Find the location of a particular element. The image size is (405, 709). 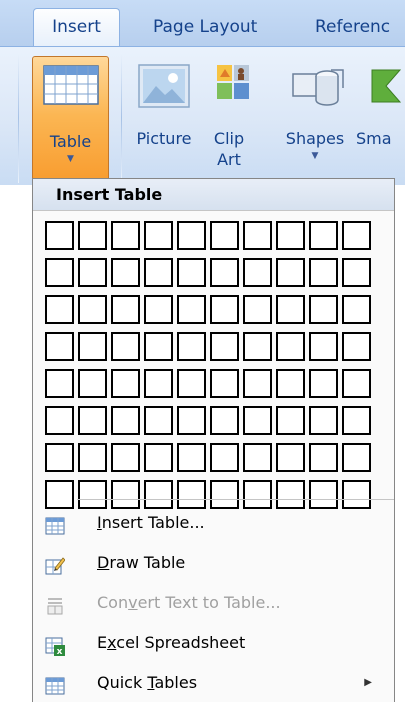

smartart-button: Sma is located at coordinates (380, 113).